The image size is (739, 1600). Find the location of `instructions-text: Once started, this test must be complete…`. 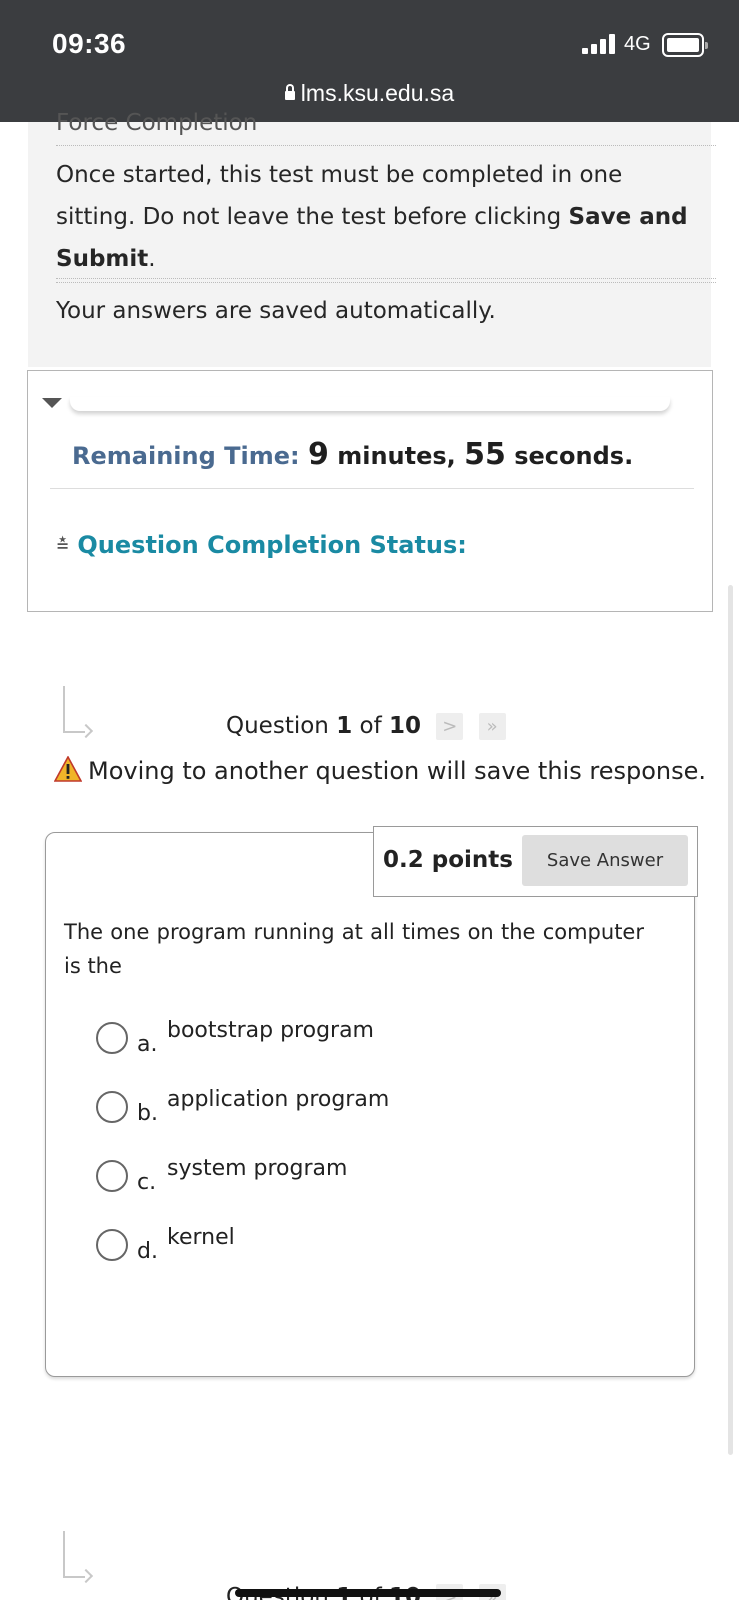

instructions-text: Once started, this test must be complete… is located at coordinates (376, 217).